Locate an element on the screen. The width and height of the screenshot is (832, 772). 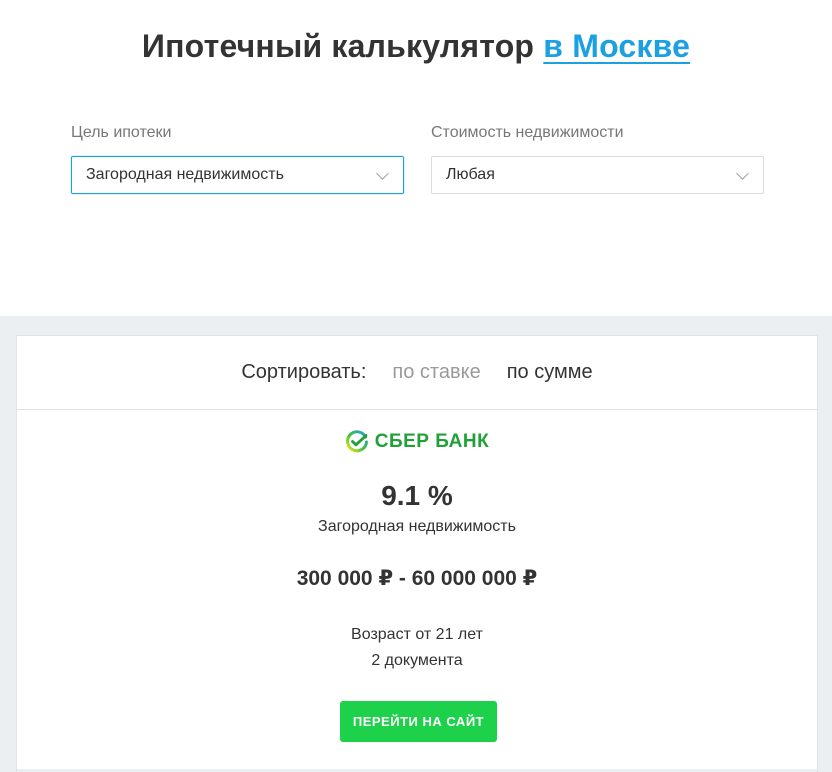
cost-label: Стоимость недвижимости is located at coordinates (527, 132).